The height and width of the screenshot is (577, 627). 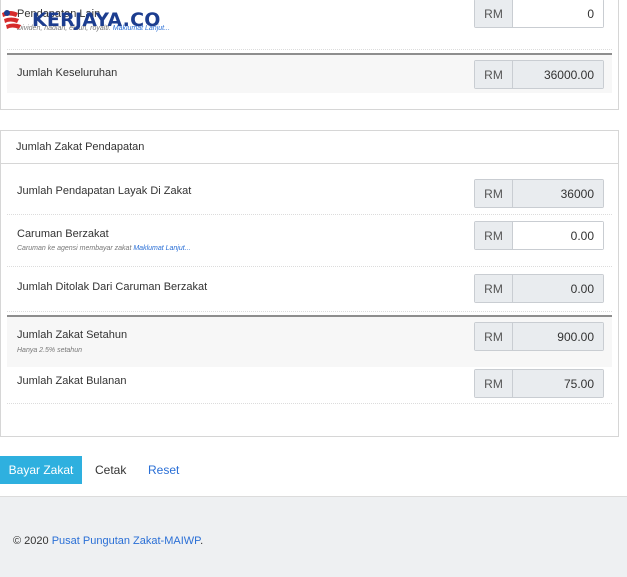 I want to click on contribution-input: 0.00, so click(x=558, y=235).